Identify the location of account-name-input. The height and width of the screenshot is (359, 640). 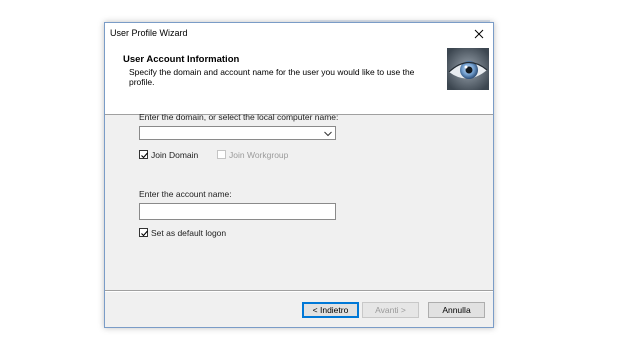
(237, 211).